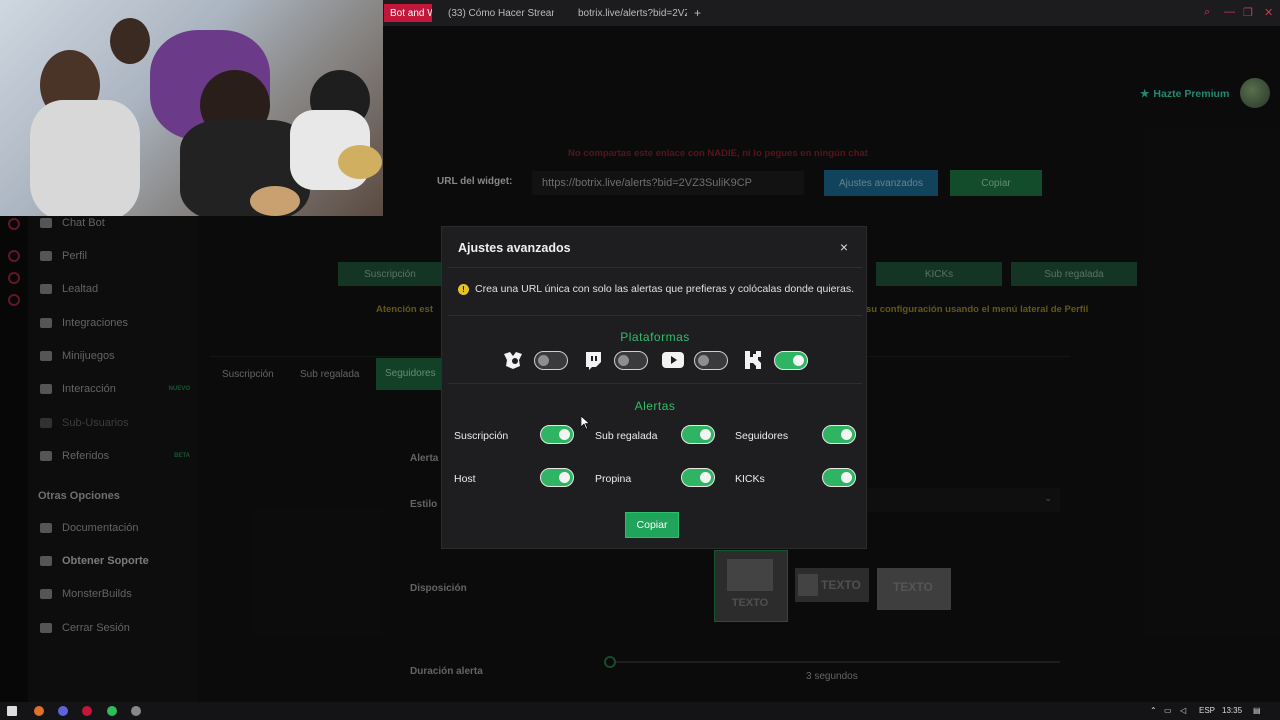 The width and height of the screenshot is (1280, 720). Describe the element at coordinates (762, 436) in the screenshot. I see `alert-label-seguidores: Seguidores` at that location.